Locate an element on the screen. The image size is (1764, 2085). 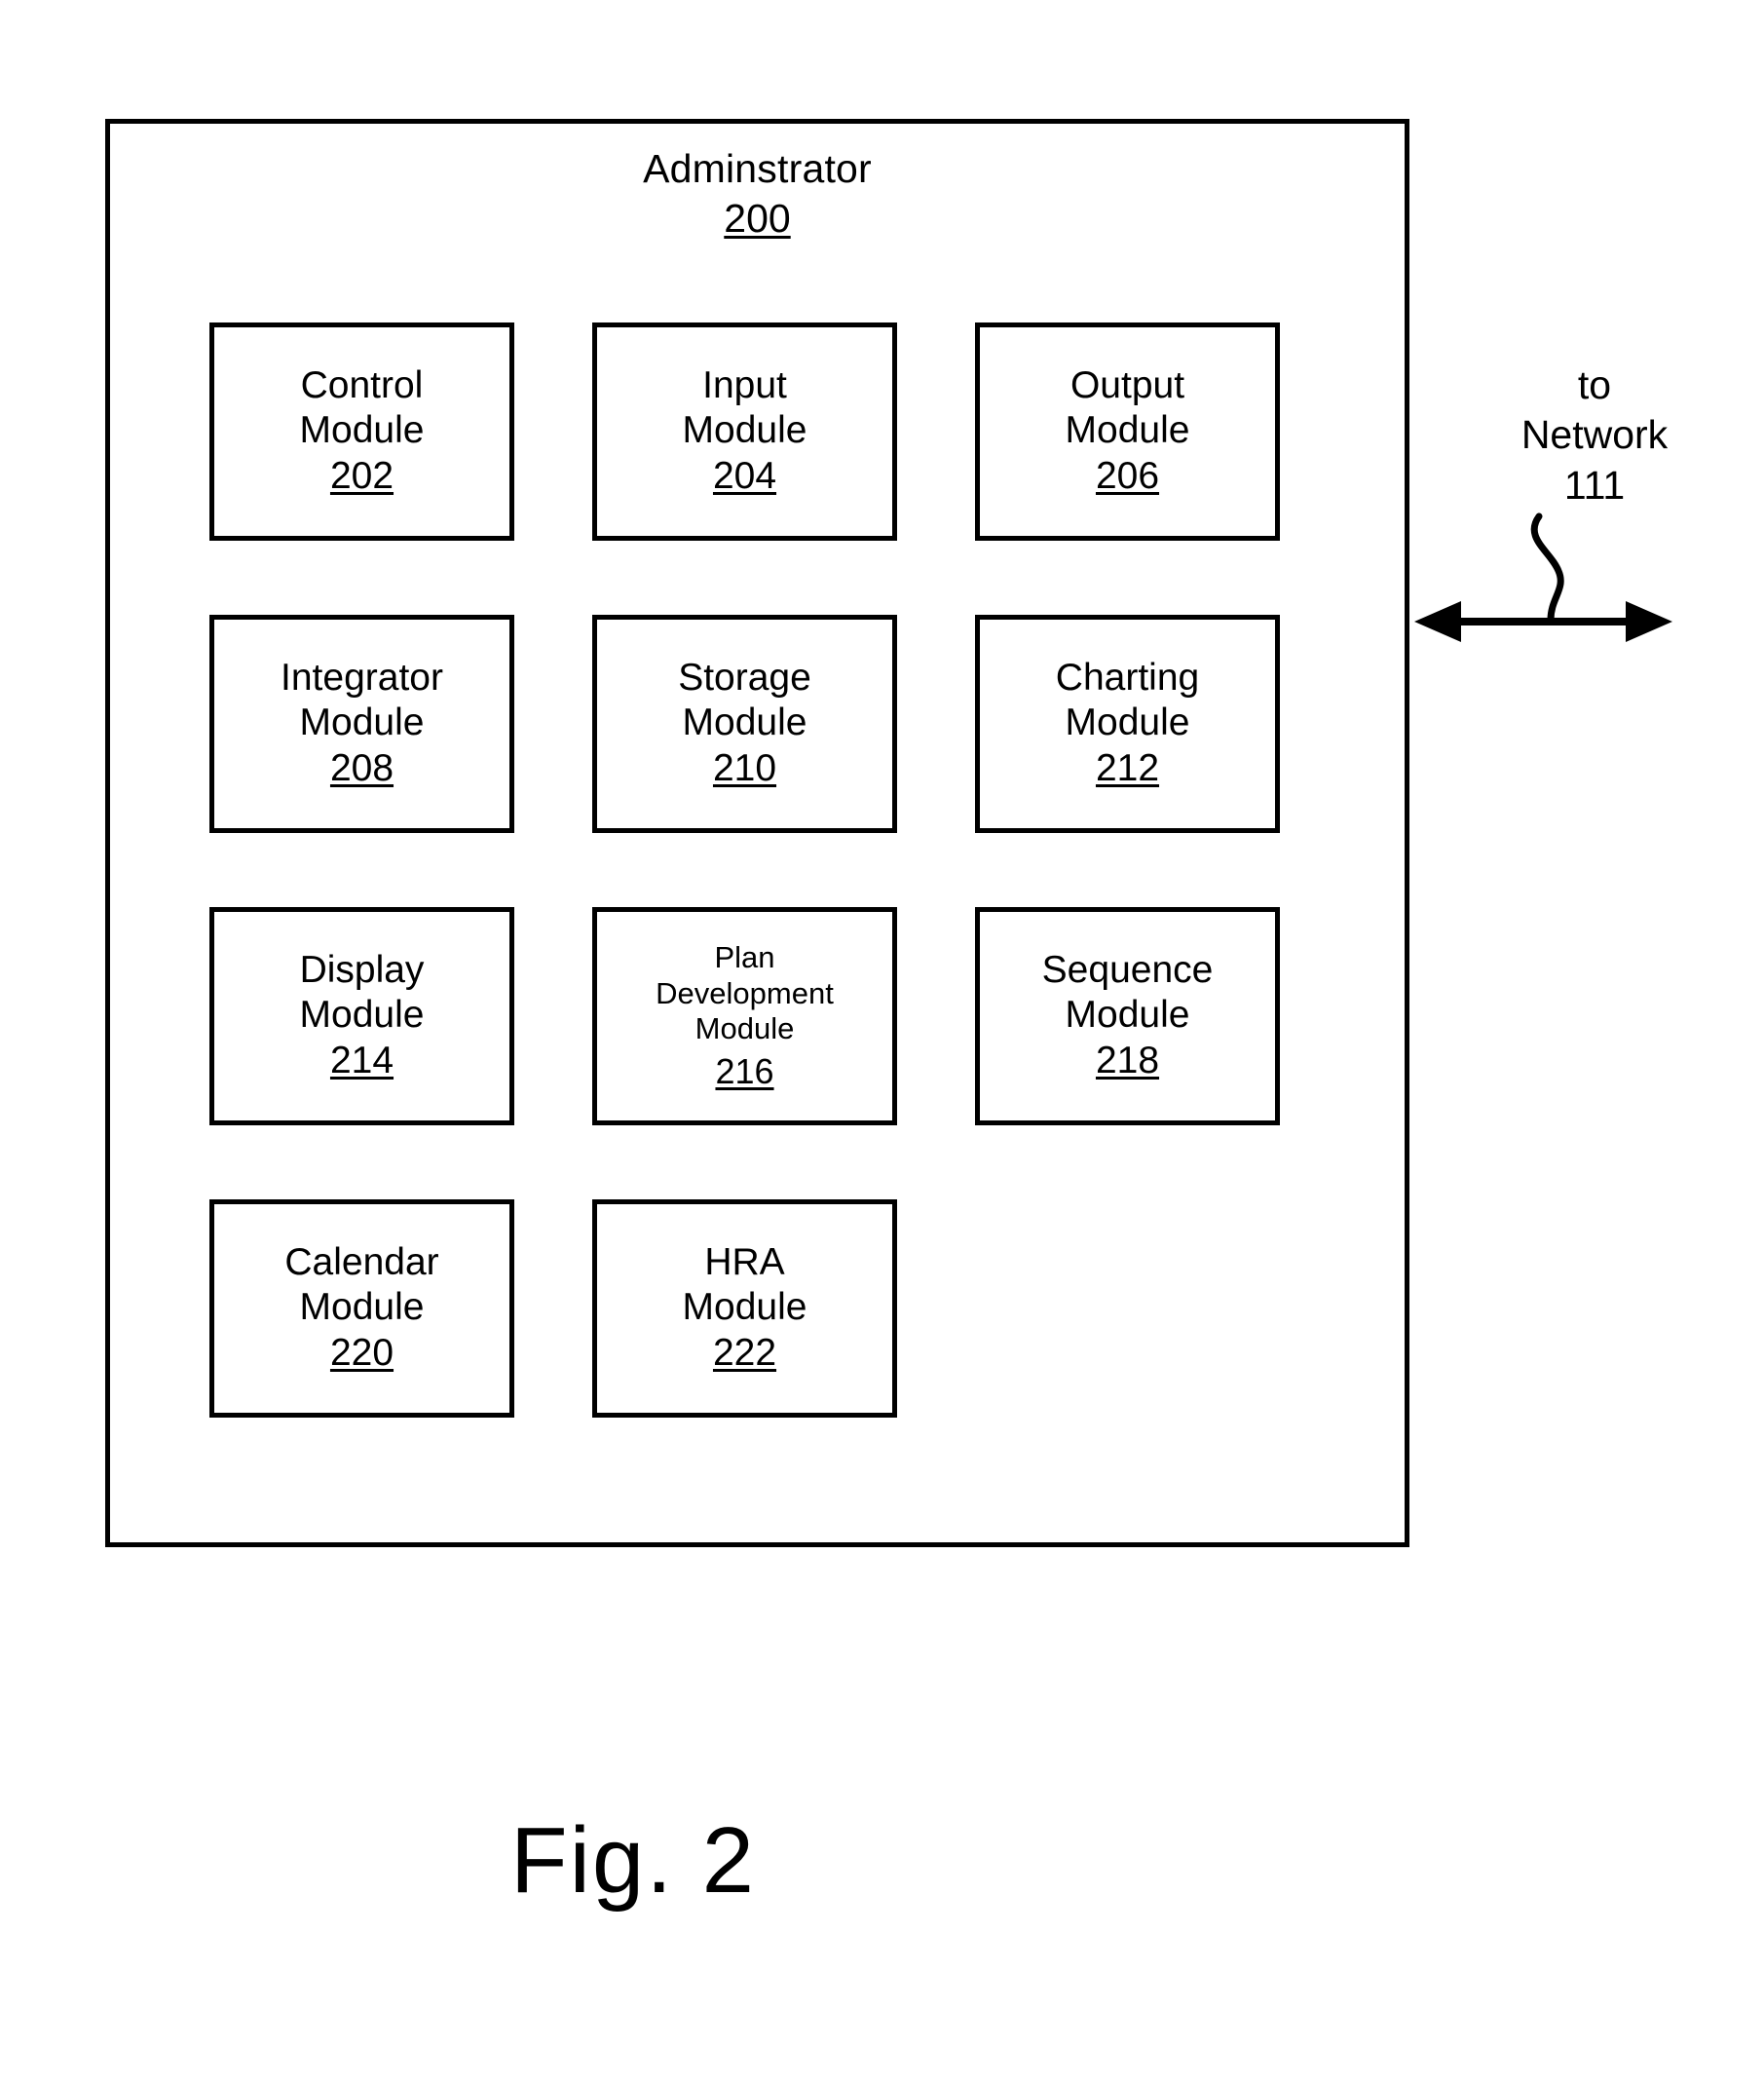
module-box-control-module: Control Module 202 is located at coordinates (361, 431).